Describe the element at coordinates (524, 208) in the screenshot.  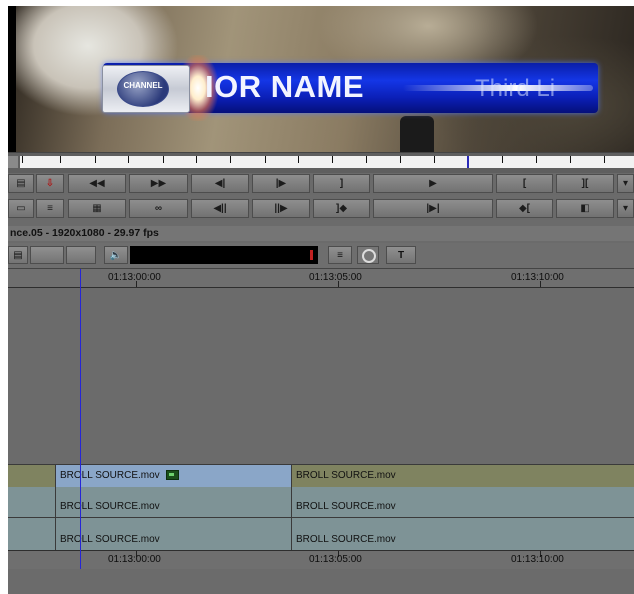
I see `go-to-in-icon: ◆[` at that location.